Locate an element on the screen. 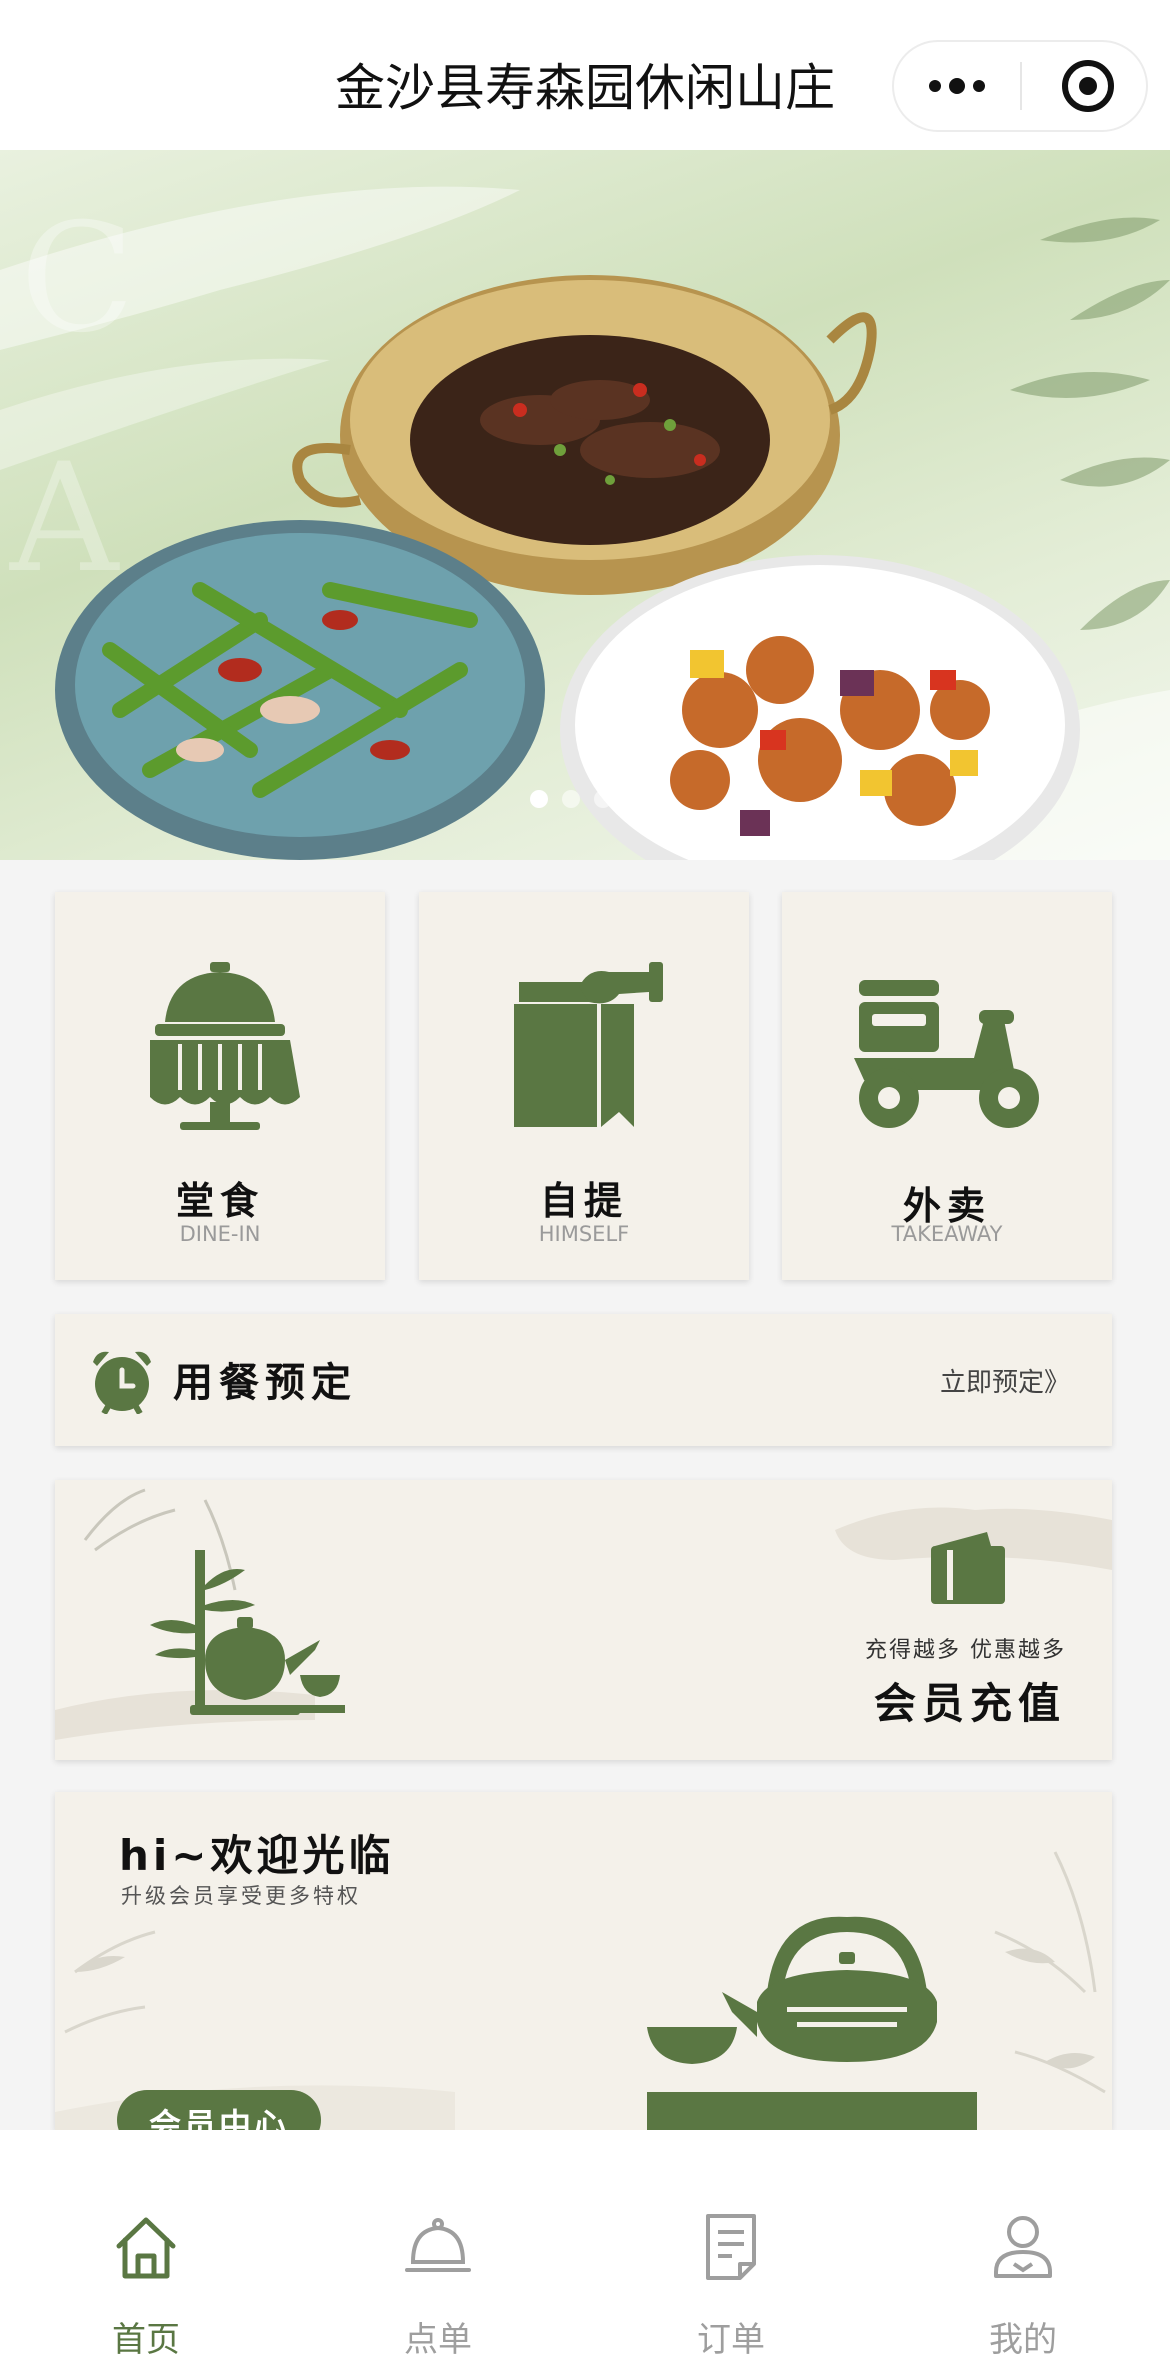 The image size is (1170, 2364). tab-orders-label: 订单 is located at coordinates (731, 2340).